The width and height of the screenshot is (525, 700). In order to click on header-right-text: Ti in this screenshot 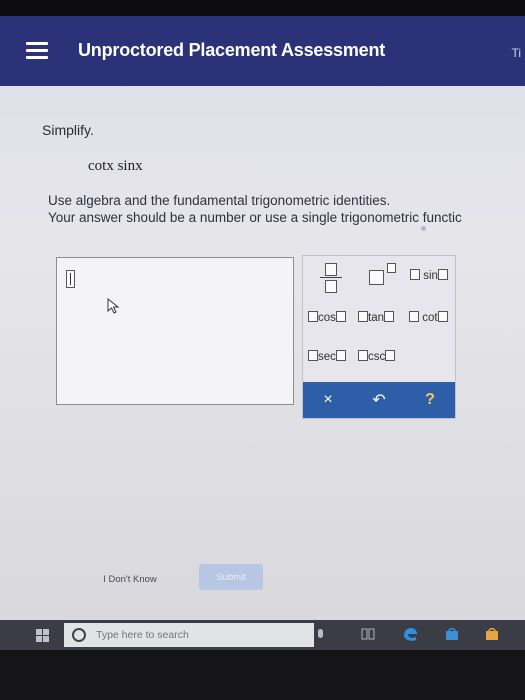, I will do `click(516, 53)`.